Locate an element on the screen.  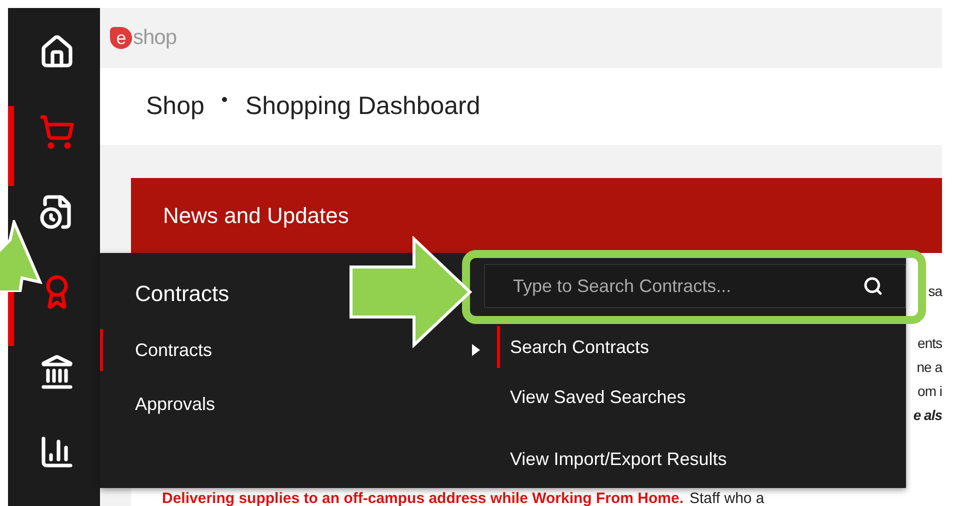
menu-title: Contracts is located at coordinates (182, 294).